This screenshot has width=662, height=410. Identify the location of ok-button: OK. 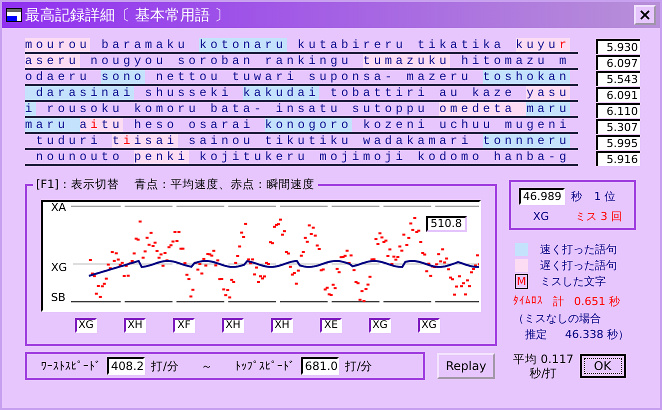
(603, 366).